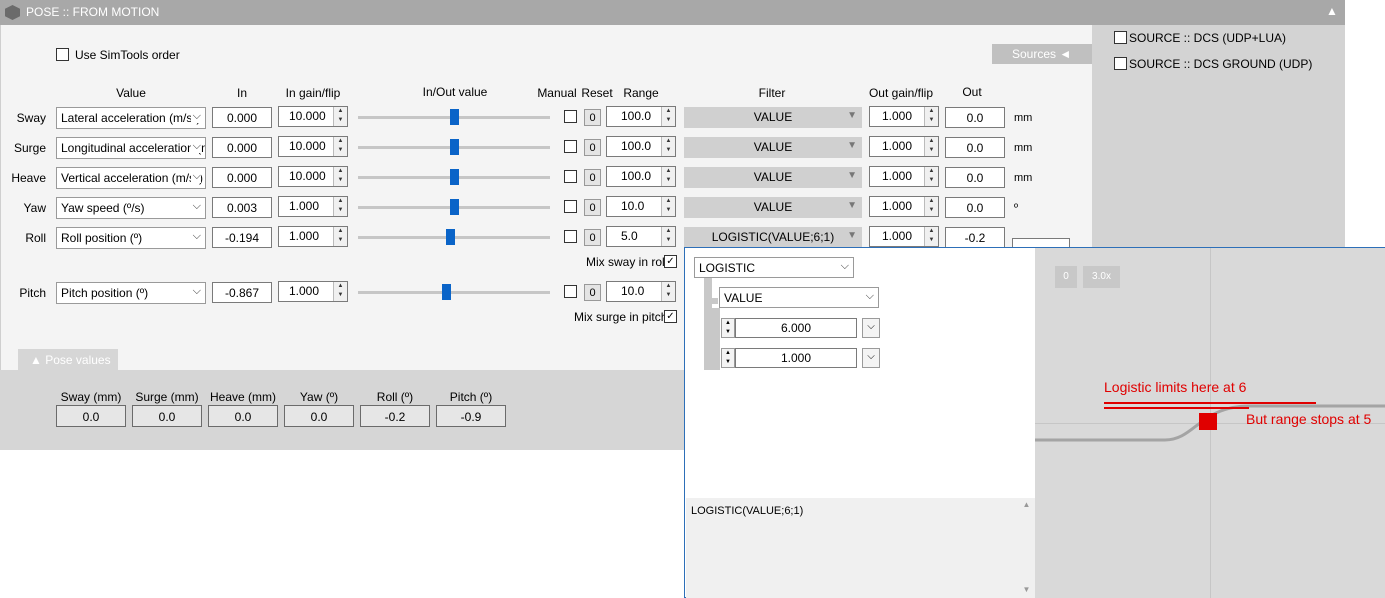 The width and height of the screenshot is (1385, 598). What do you see at coordinates (1120, 37) in the screenshot?
I see `source-dcs-checkbox` at bounding box center [1120, 37].